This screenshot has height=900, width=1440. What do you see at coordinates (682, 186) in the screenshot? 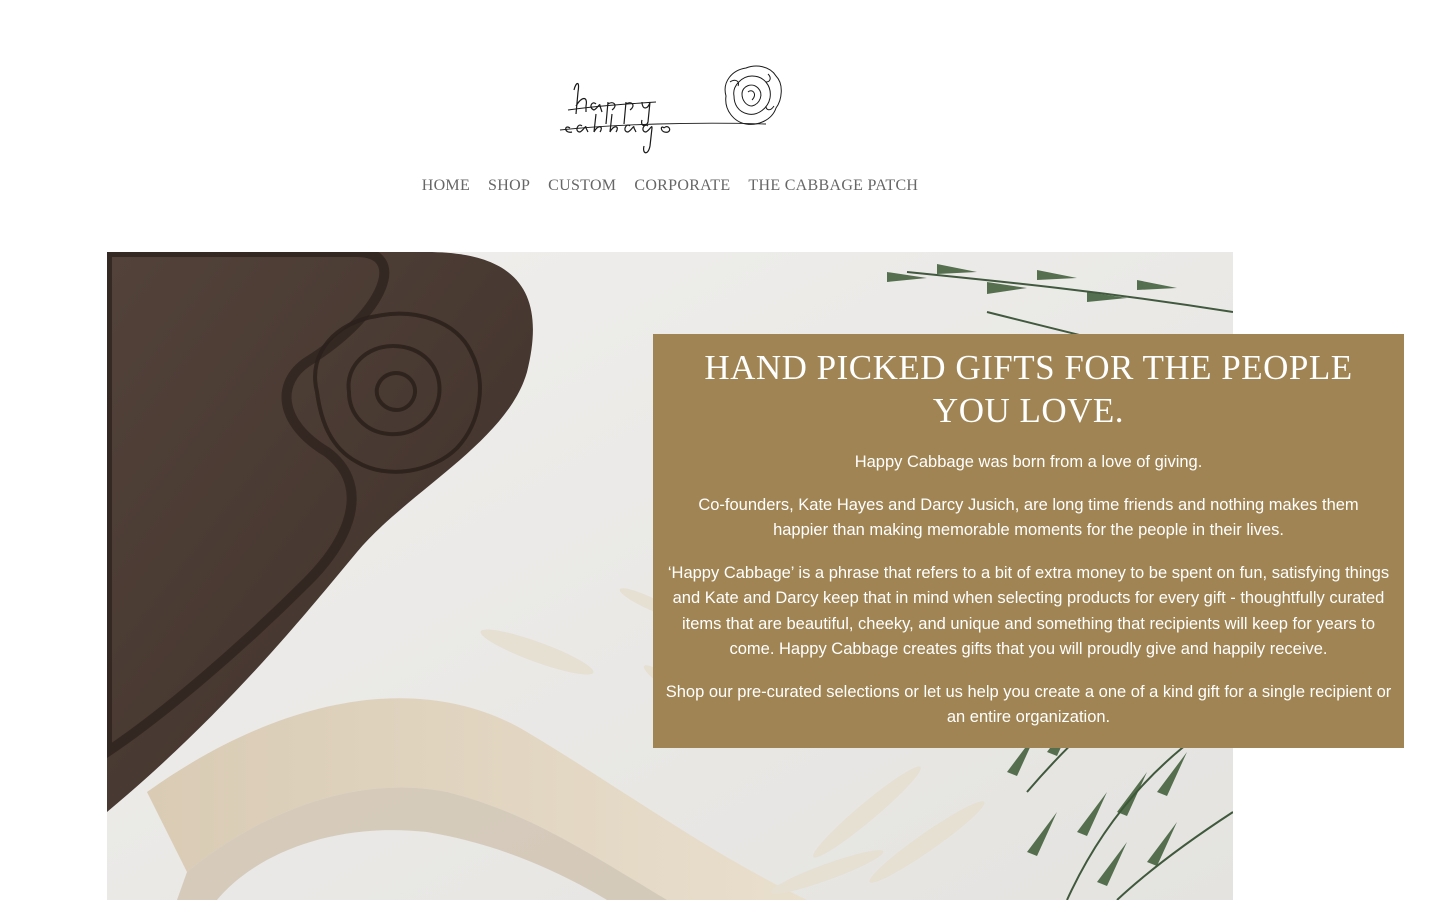
I see `nav-item-corporate: CORPORATE` at bounding box center [682, 186].